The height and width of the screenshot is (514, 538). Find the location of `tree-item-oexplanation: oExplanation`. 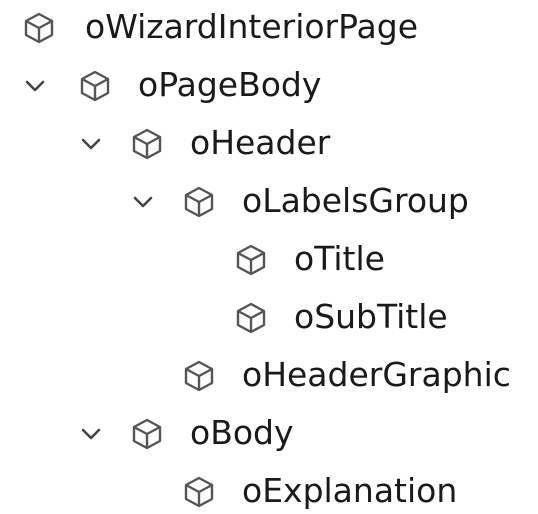

tree-item-oexplanation: oExplanation is located at coordinates (245, 488).